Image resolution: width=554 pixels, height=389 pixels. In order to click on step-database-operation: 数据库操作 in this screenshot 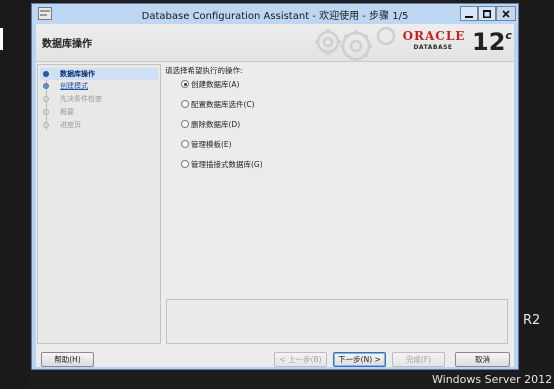, I will do `click(99, 74)`.